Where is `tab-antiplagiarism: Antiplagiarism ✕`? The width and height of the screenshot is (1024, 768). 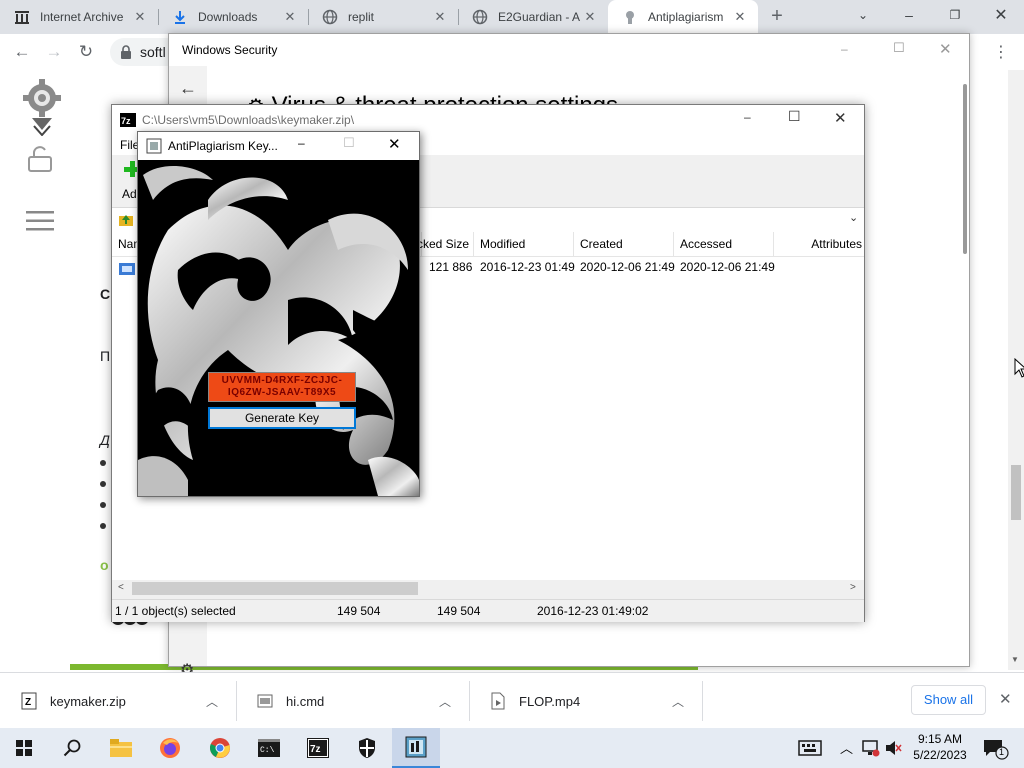
tab-antiplagiarism: Antiplagiarism ✕ is located at coordinates (683, 17).